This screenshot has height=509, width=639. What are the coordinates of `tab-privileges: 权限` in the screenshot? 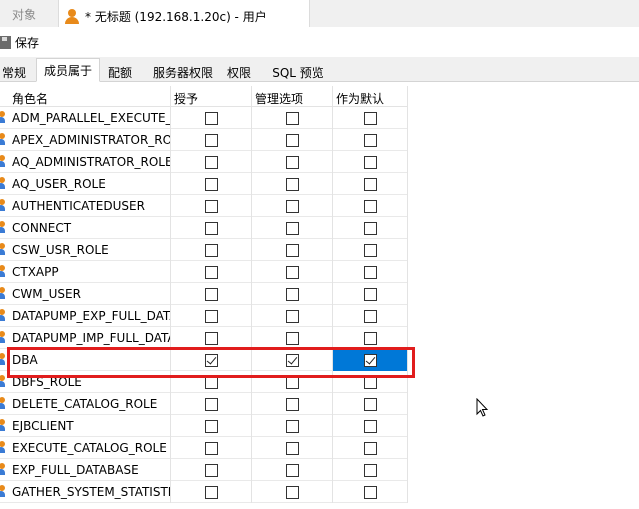 It's located at (239, 71).